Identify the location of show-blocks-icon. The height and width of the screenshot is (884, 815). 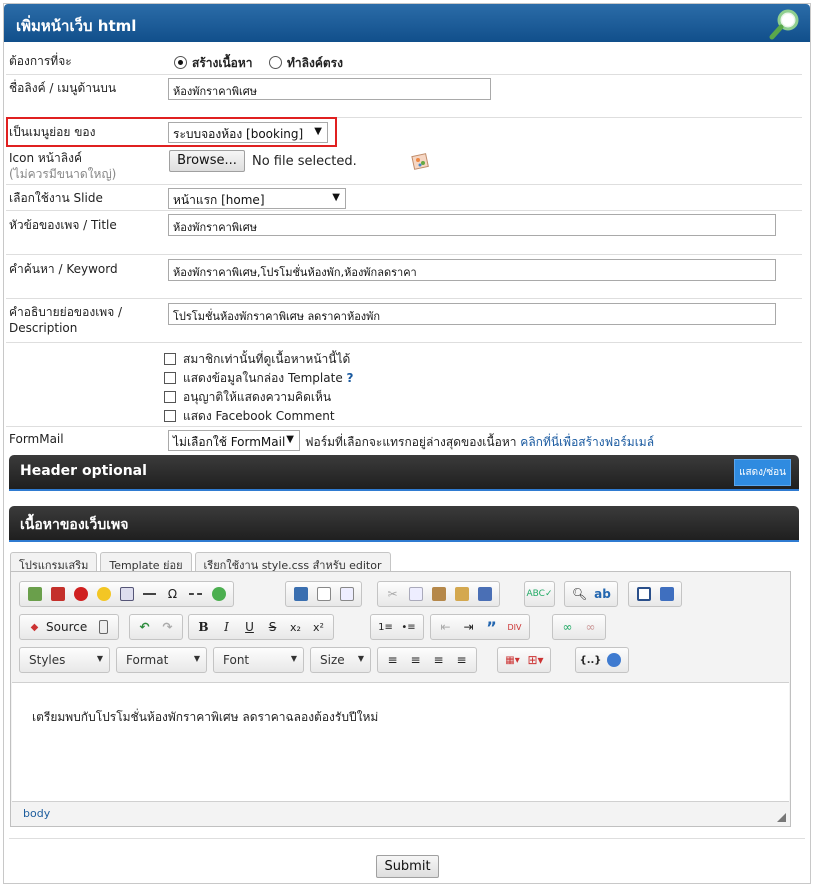
(666, 594).